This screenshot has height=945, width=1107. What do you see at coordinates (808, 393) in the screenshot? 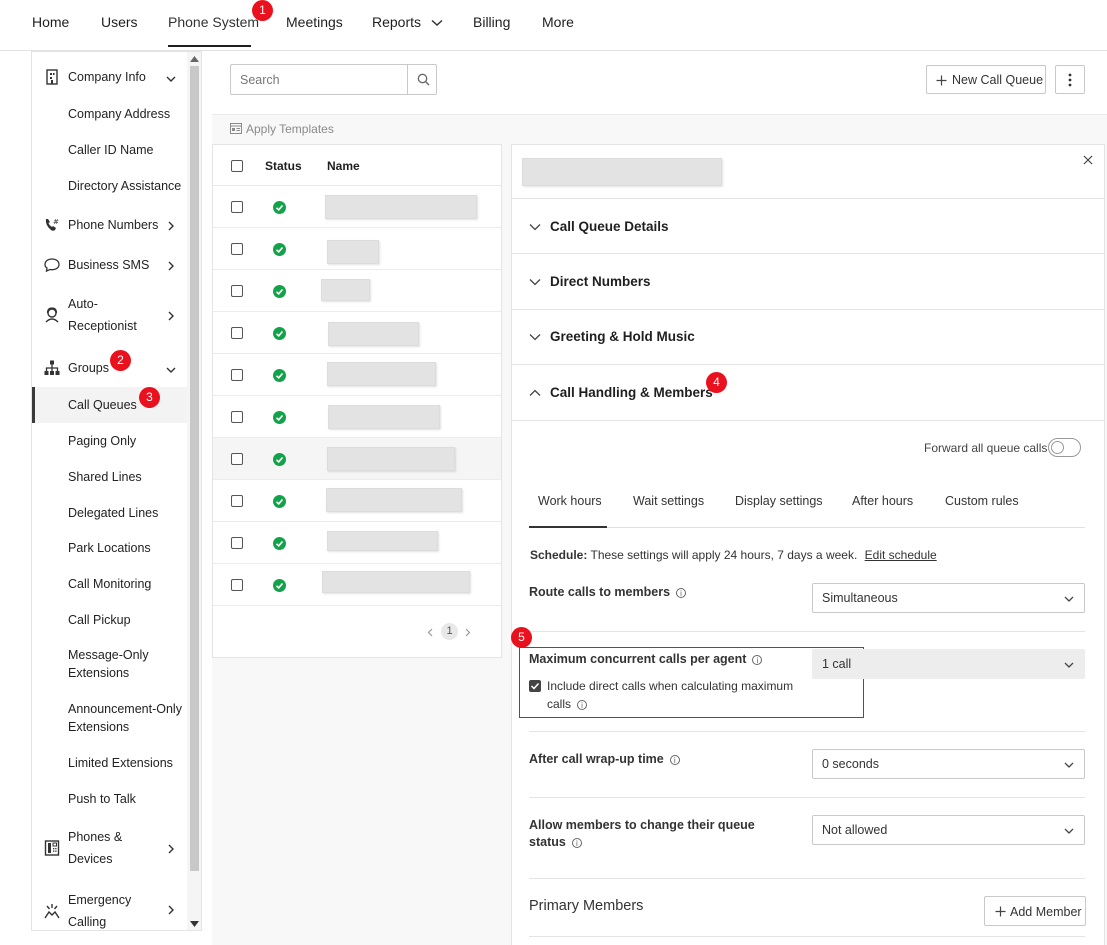
I see `section-call-handling-members: Call Handling & Members` at bounding box center [808, 393].